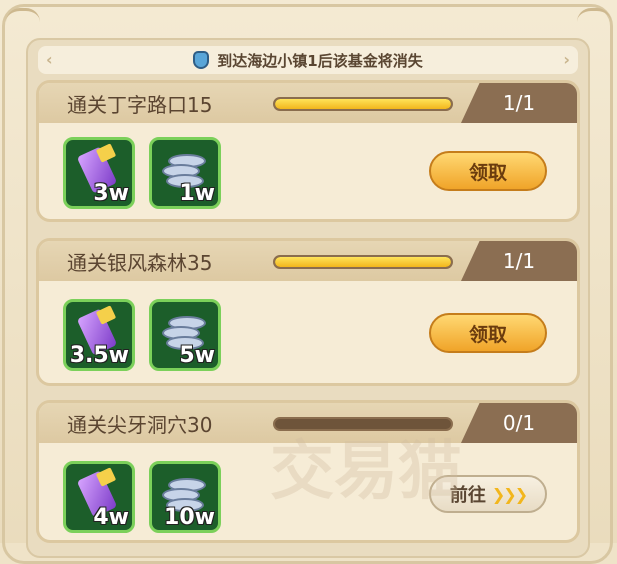 The height and width of the screenshot is (564, 617). I want to click on reward-slot: 3.5w, so click(99, 335).